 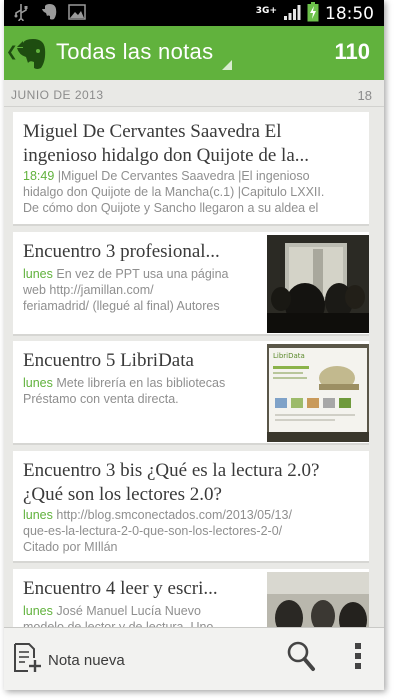 What do you see at coordinates (289, 356) in the screenshot?
I see `thumbnail-text: LibriData` at bounding box center [289, 356].